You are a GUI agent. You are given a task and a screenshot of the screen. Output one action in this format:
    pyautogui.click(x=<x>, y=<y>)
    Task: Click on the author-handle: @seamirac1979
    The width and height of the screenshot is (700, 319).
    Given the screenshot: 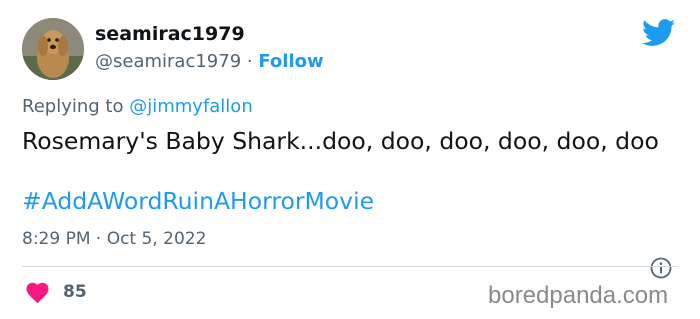 What is the action you would take?
    pyautogui.click(x=168, y=61)
    